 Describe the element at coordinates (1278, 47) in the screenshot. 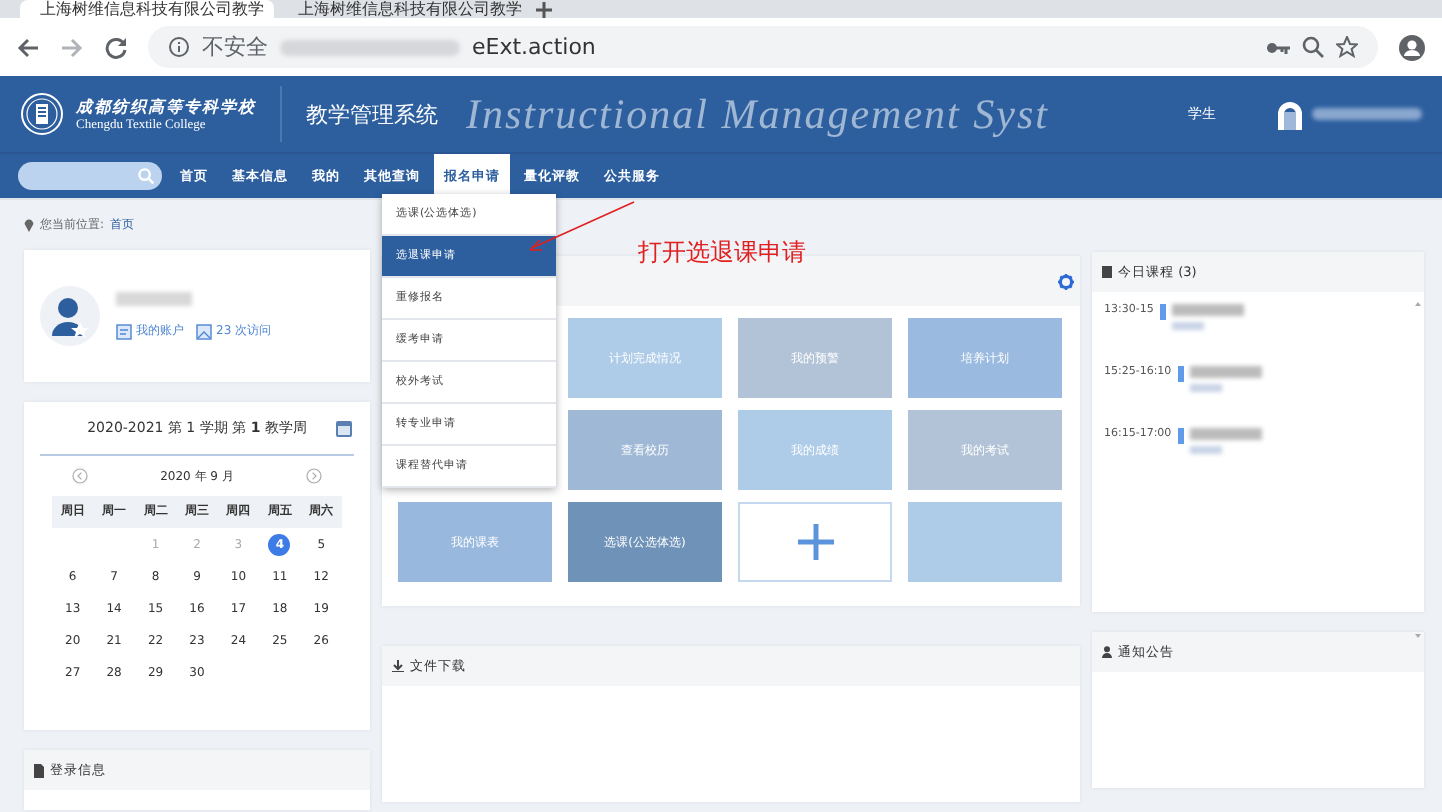

I see `key-icon` at that location.